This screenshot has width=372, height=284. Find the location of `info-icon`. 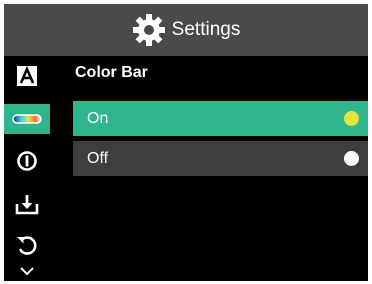

info-icon is located at coordinates (27, 161).